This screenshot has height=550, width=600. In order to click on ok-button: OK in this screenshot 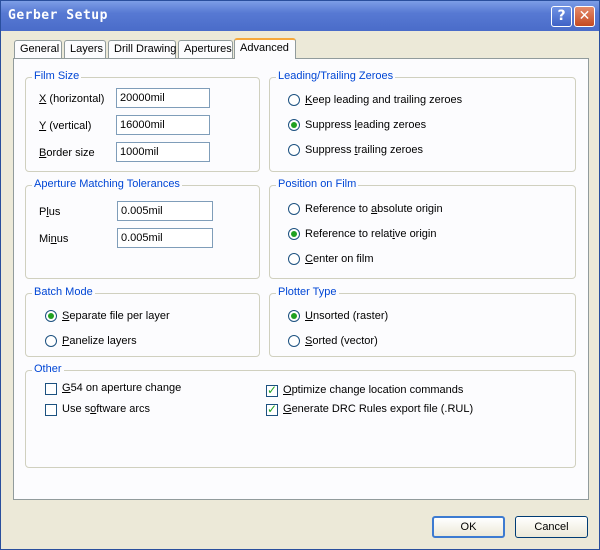, I will do `click(468, 527)`.